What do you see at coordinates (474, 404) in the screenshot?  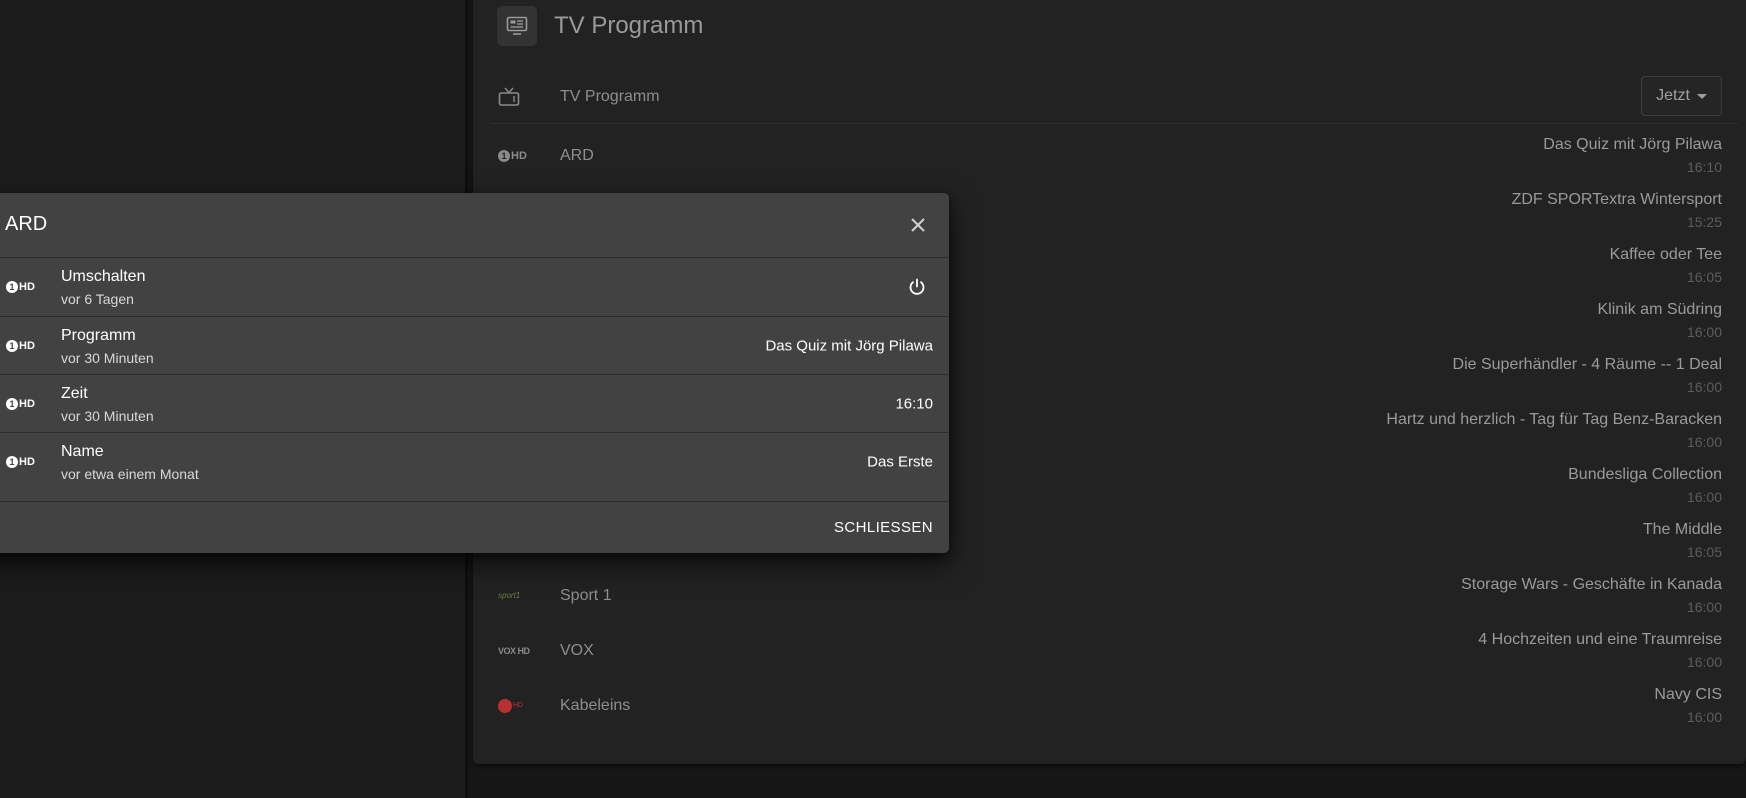 I see `dialog-row-zeit: 1 HD Zeit vor 30 Minuten 16:10` at bounding box center [474, 404].